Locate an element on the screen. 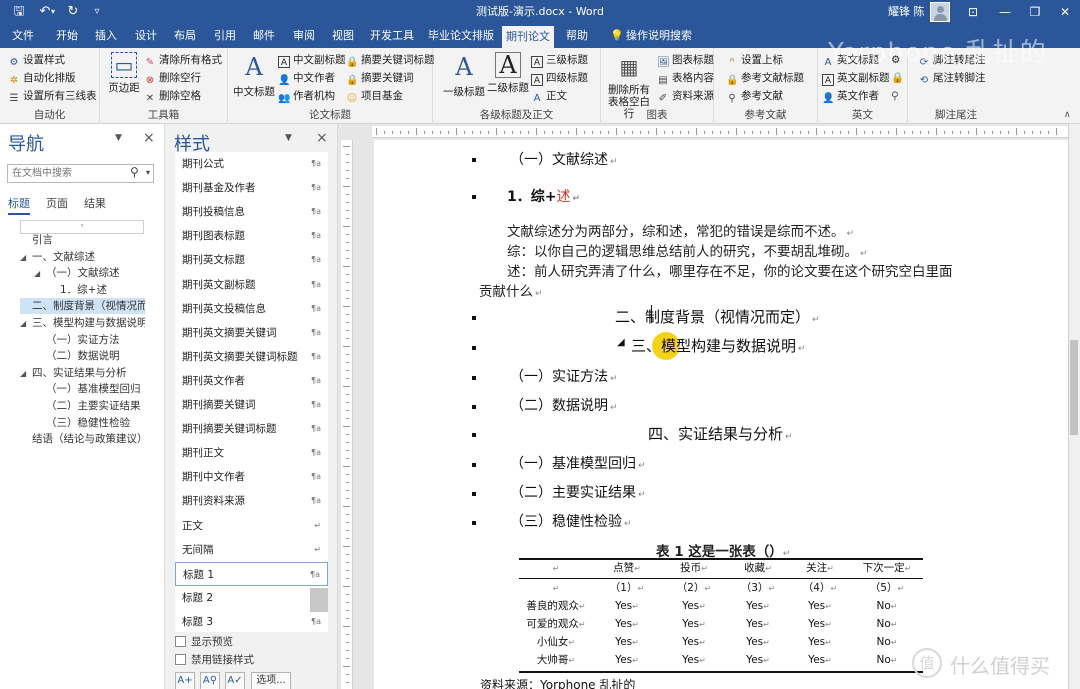  heading-institutional-background: 二、制度背景（视情况而定） ↵ is located at coordinates (717, 316).